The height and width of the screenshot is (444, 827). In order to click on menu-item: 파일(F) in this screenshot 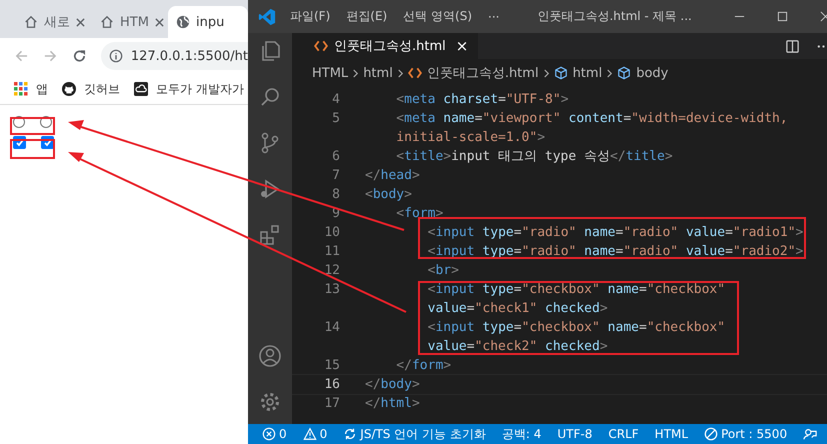, I will do `click(310, 16)`.